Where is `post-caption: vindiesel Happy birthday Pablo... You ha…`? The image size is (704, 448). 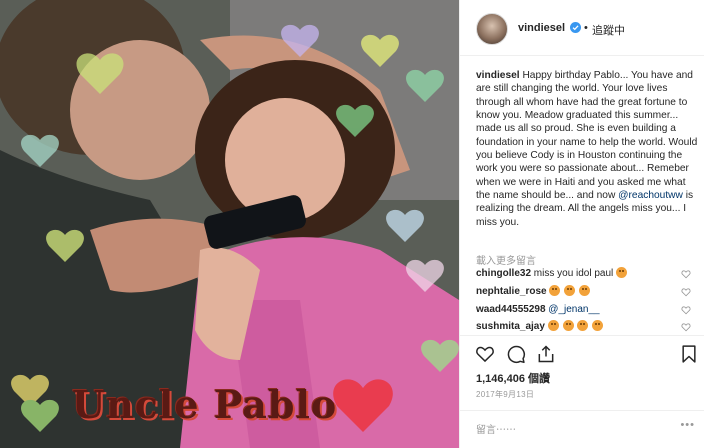
post-caption: vindiesel Happy birthday Pablo... You ha… is located at coordinates (587, 149).